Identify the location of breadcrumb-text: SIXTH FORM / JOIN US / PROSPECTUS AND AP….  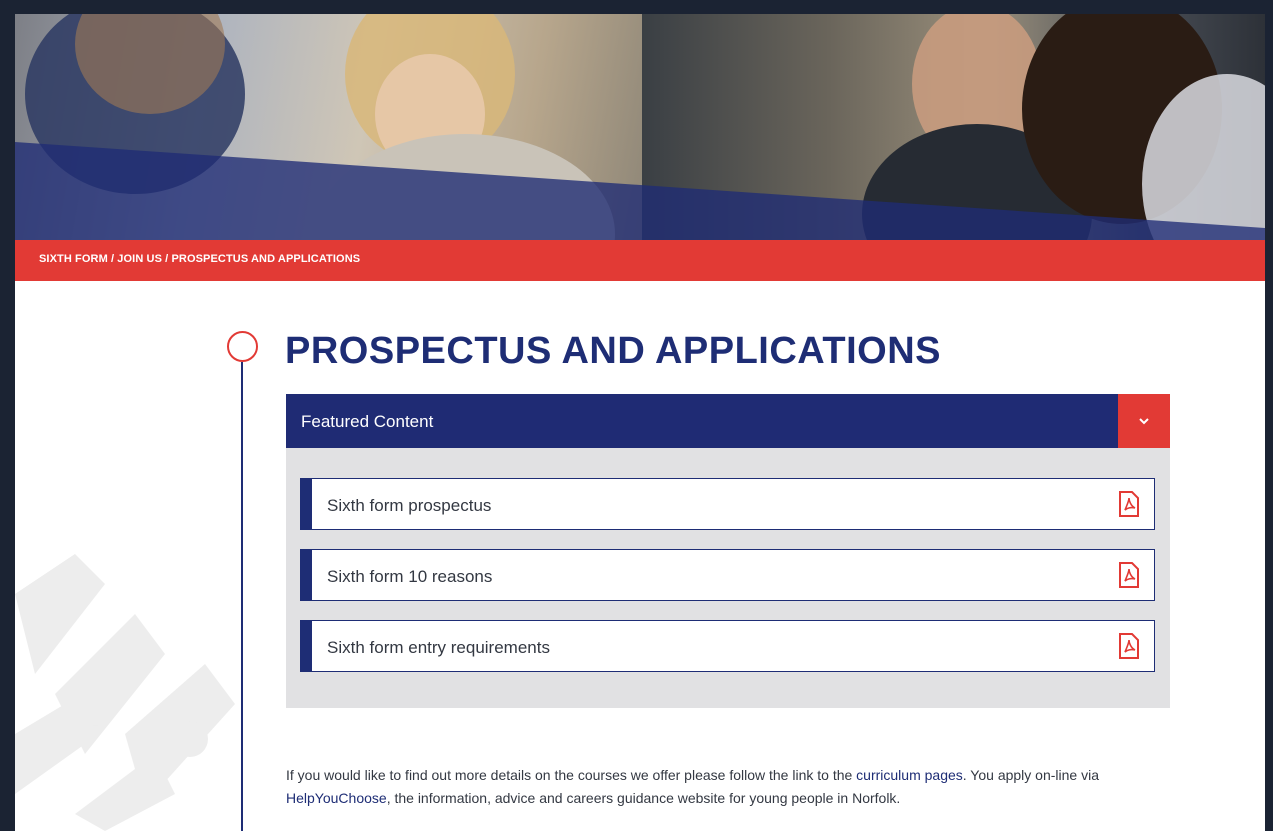
(199, 259).